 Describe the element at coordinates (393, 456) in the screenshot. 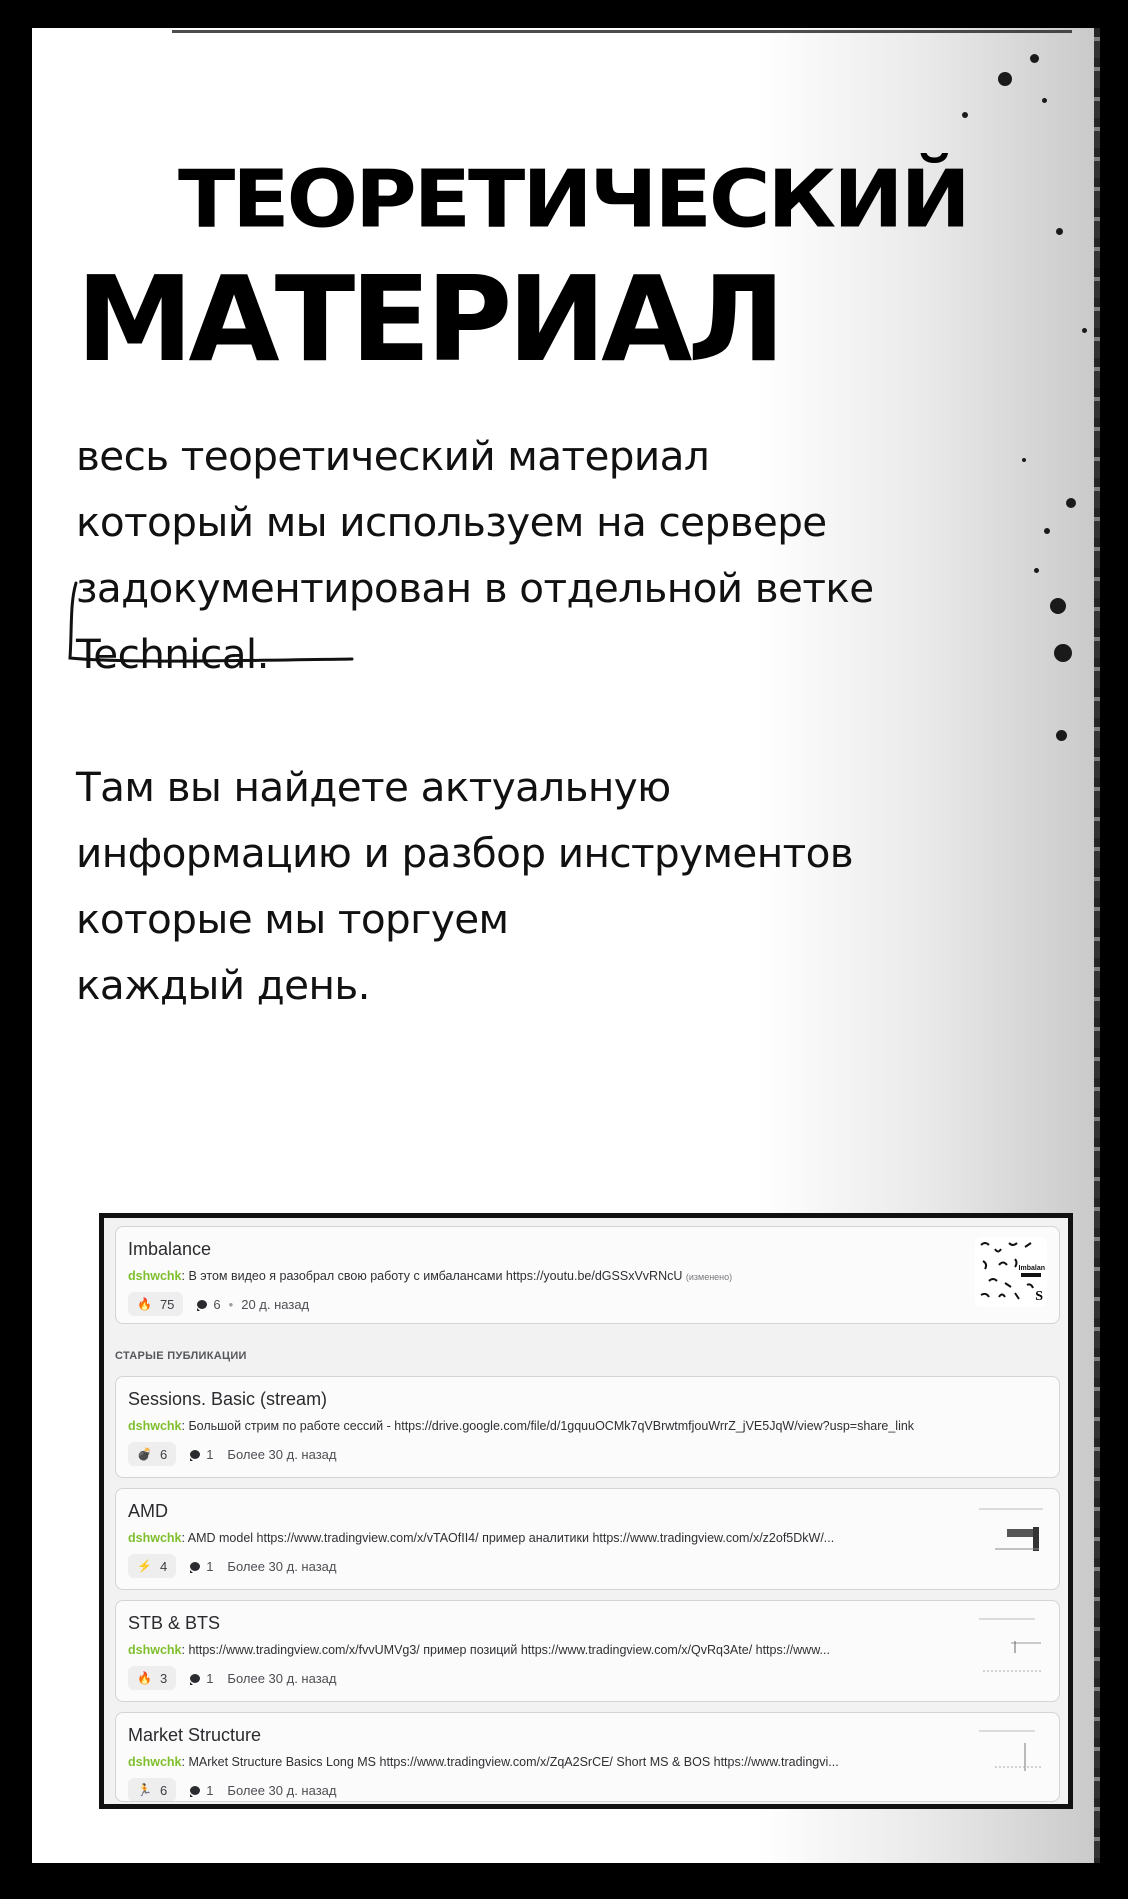

I see `paragraph-line: весь теоретический материал` at that location.